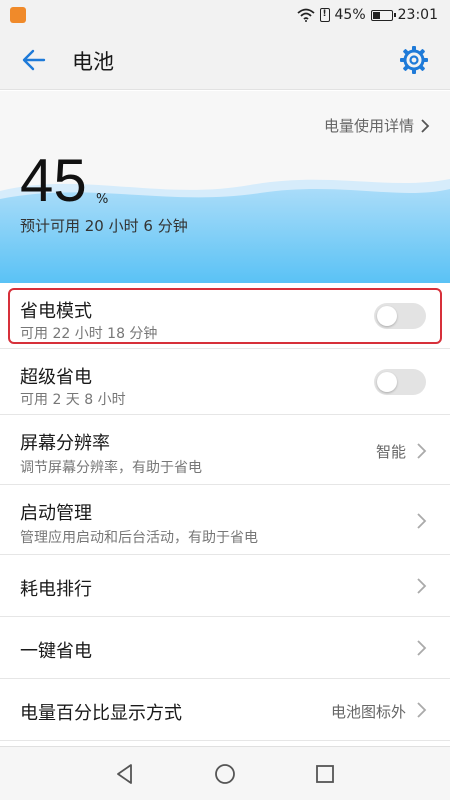 The height and width of the screenshot is (800, 450). Describe the element at coordinates (414, 60) in the screenshot. I see `gear-icon` at that location.